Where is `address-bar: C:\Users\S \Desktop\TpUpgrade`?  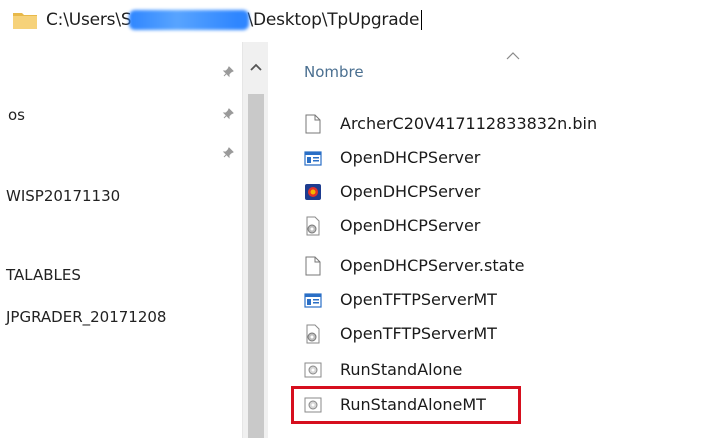
address-bar: C:\Users\S \Desktop\TpUpgrade is located at coordinates (362, 21).